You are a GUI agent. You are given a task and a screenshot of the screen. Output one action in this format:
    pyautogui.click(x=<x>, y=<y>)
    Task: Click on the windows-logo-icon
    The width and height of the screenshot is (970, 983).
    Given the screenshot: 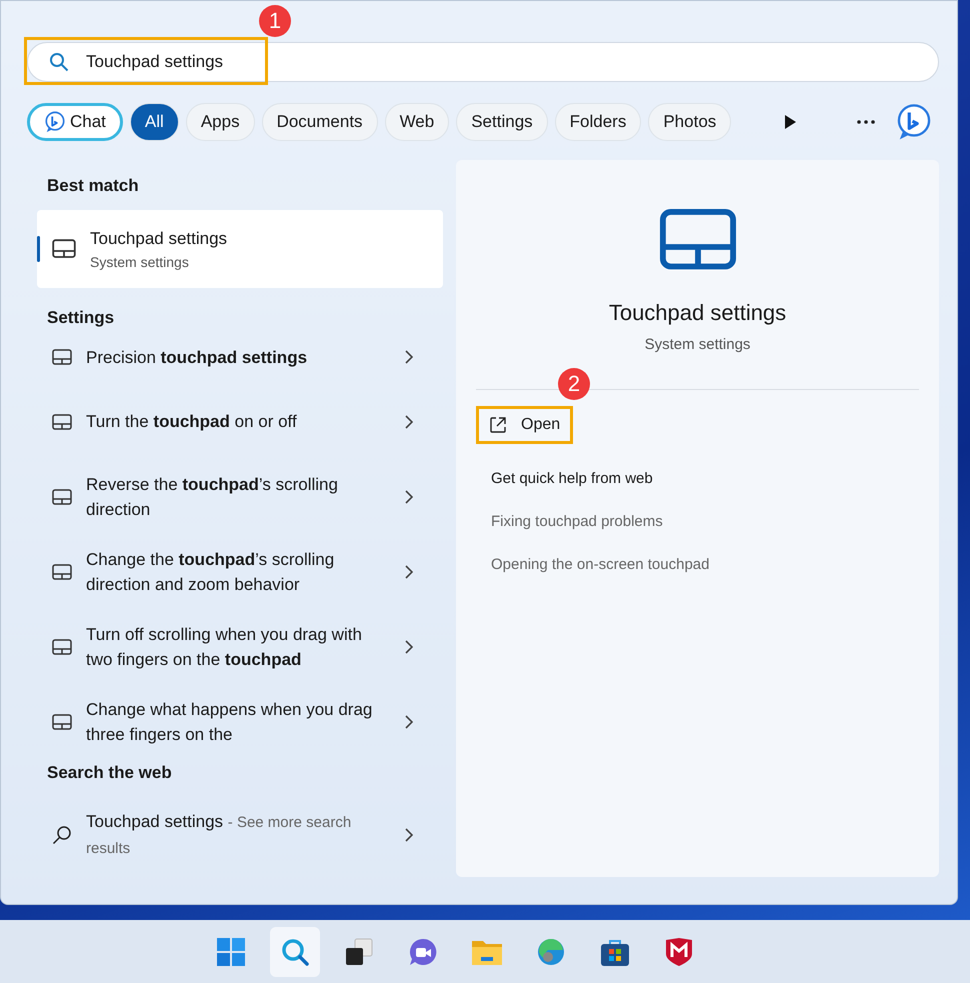 What is the action you would take?
    pyautogui.click(x=231, y=951)
    